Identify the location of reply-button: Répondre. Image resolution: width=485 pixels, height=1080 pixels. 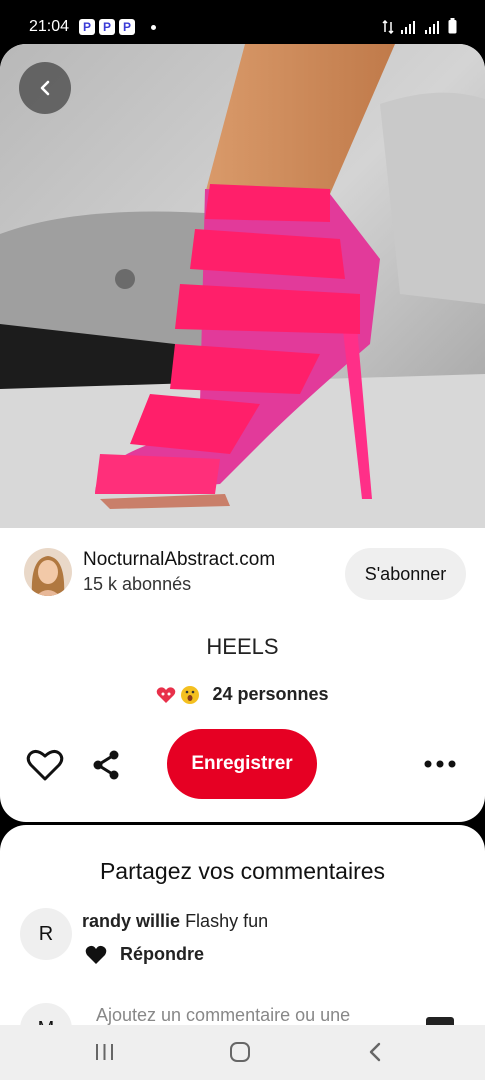
(162, 954).